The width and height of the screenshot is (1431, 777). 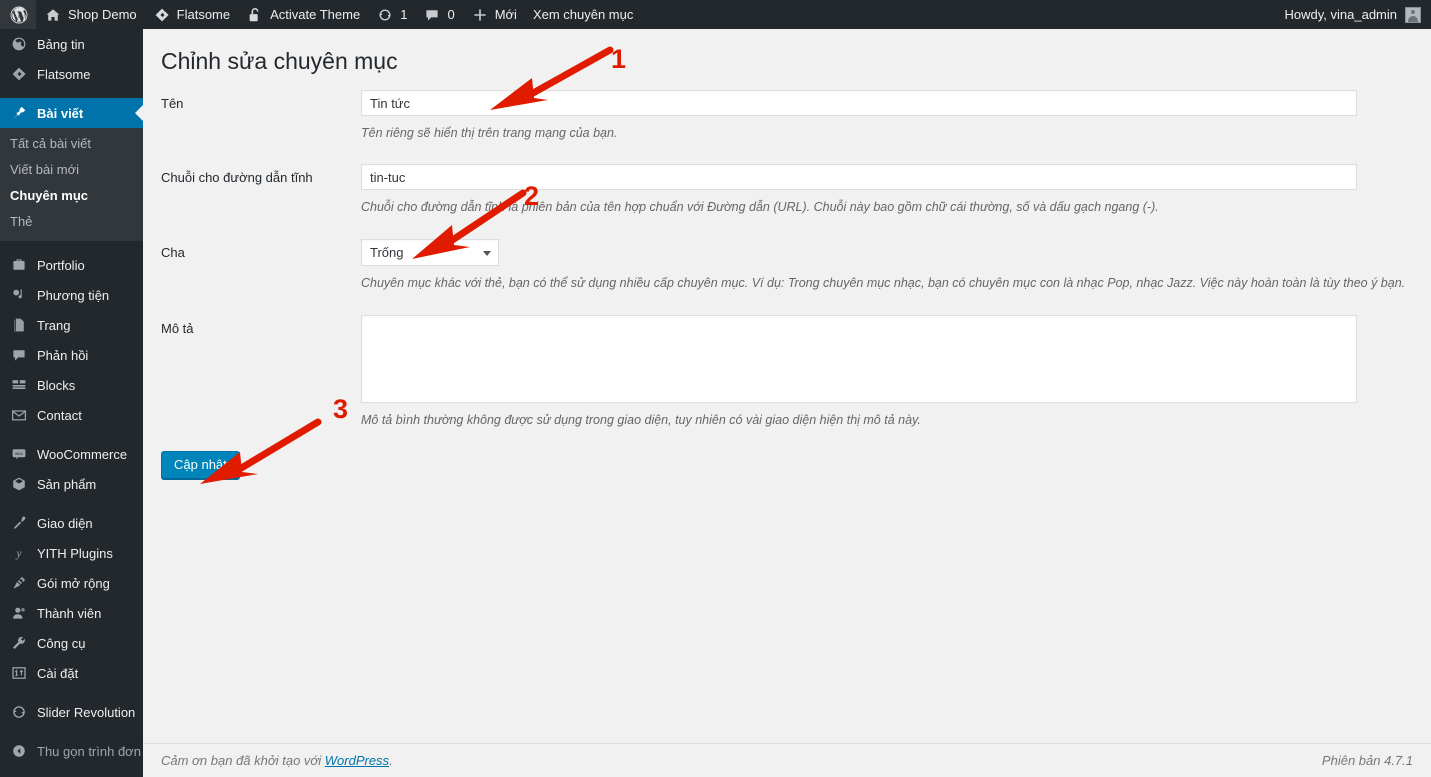 What do you see at coordinates (50, 143) in the screenshot?
I see `submenu-all-posts-label: Tất cả bài viết` at bounding box center [50, 143].